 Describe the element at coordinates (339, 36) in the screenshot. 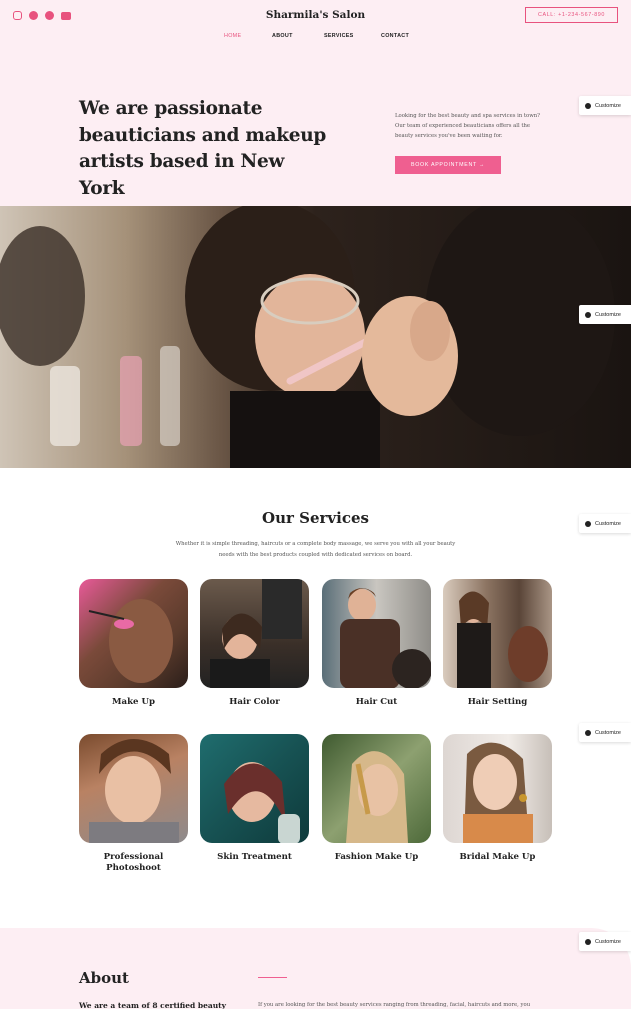

I see `nav-services: SERVICES` at that location.